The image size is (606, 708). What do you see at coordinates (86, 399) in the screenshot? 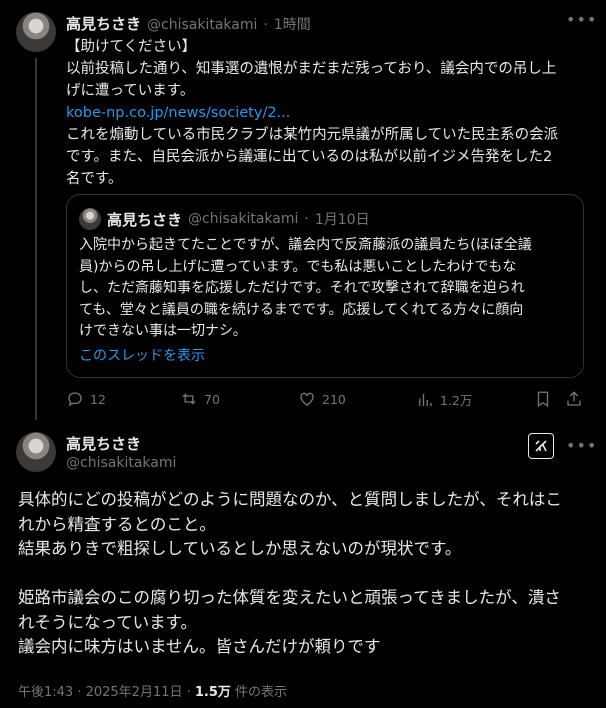
I see `reply-button: 12` at bounding box center [86, 399].